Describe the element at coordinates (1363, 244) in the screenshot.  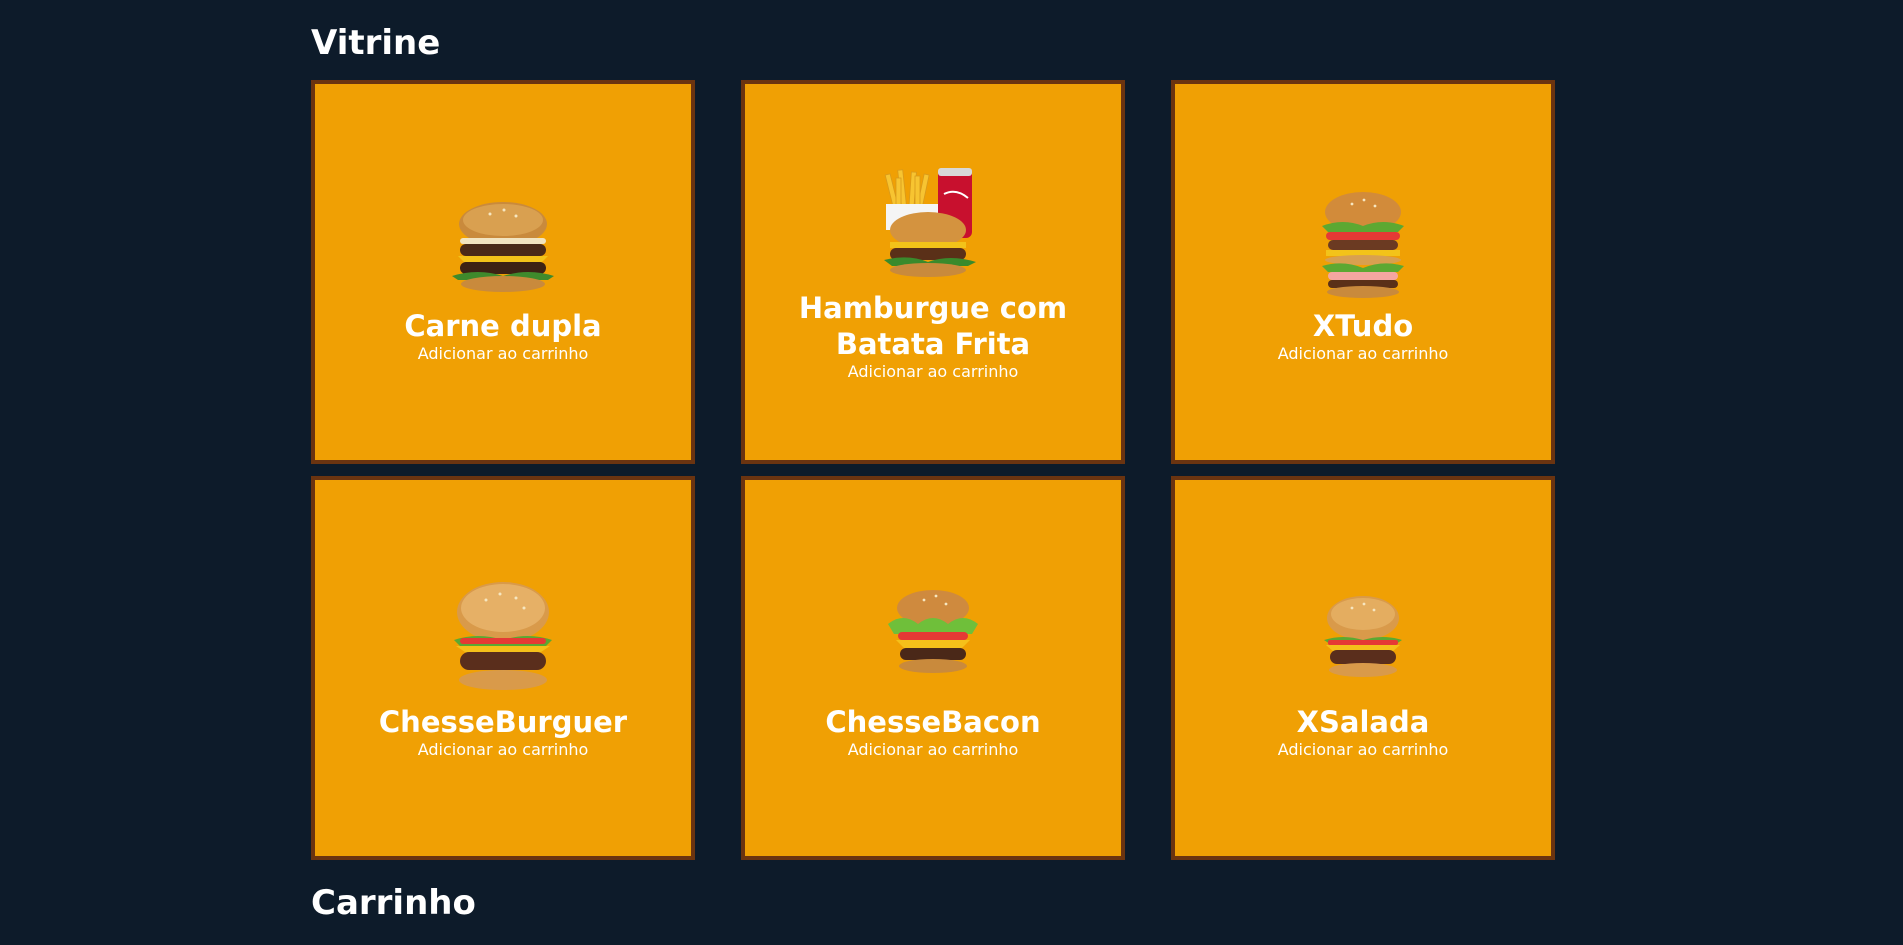
I see `xtudo-burger-image` at that location.